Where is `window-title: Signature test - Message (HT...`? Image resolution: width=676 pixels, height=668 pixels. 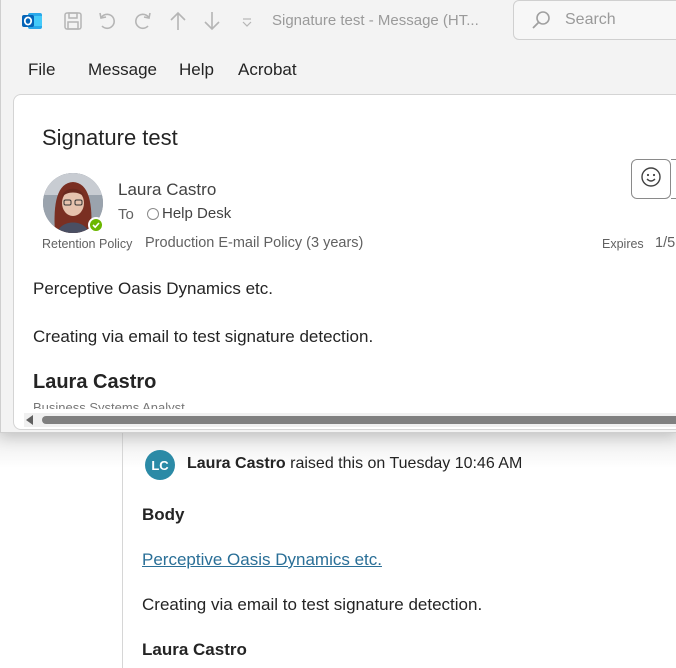
window-title: Signature test - Message (HT... is located at coordinates (375, 20).